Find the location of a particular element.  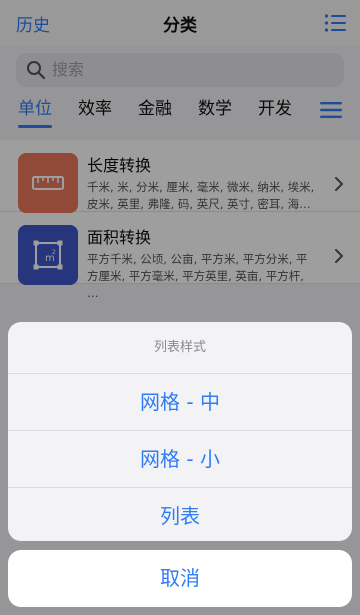

list-option: 列表 is located at coordinates (180, 514).